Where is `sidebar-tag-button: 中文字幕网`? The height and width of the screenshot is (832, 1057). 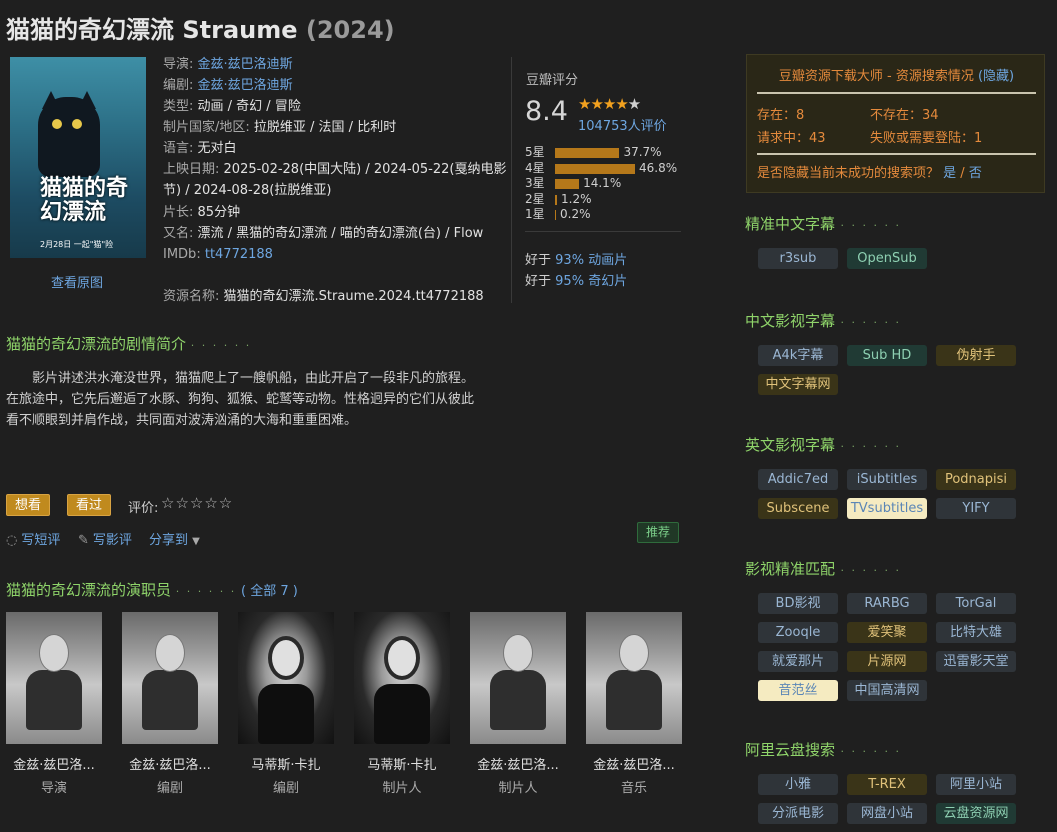
sidebar-tag-button: 中文字幕网 is located at coordinates (798, 384).